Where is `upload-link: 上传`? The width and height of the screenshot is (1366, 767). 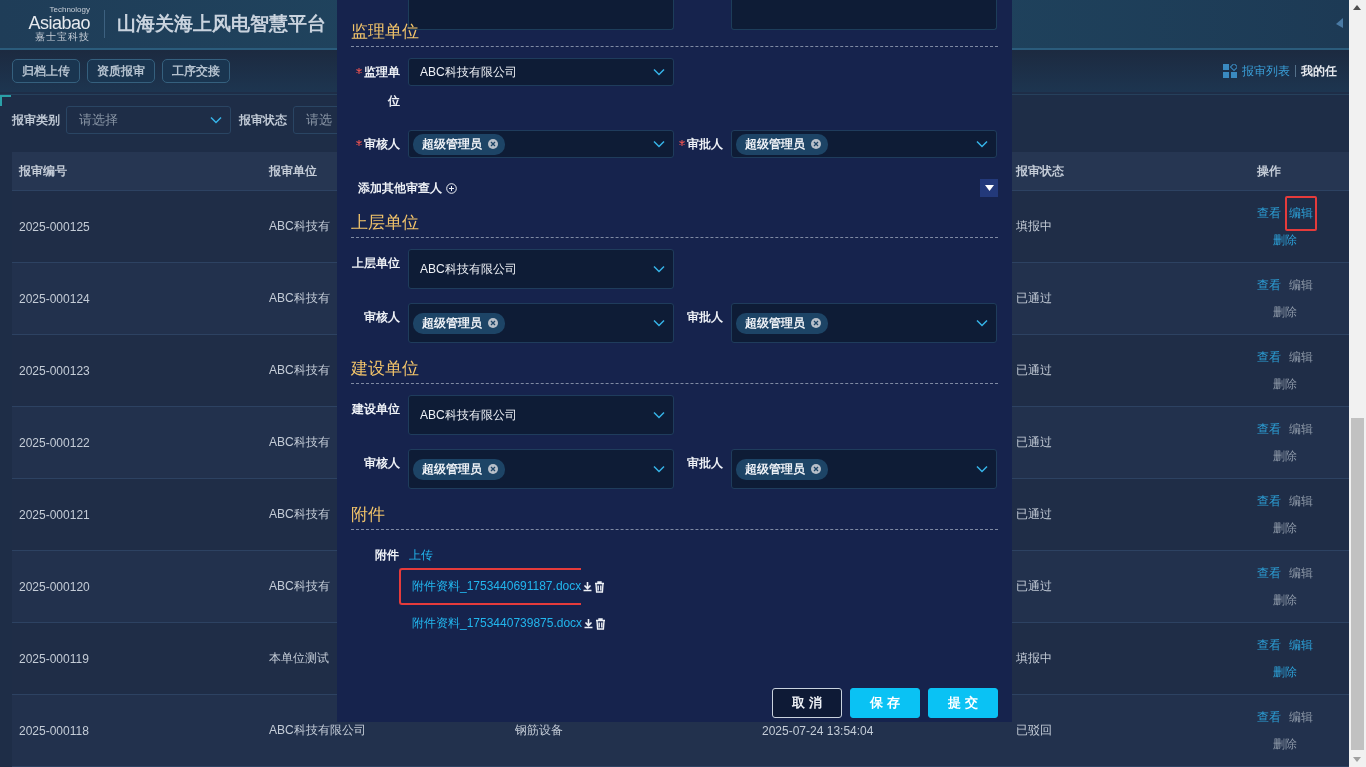 upload-link: 上传 is located at coordinates (421, 555).